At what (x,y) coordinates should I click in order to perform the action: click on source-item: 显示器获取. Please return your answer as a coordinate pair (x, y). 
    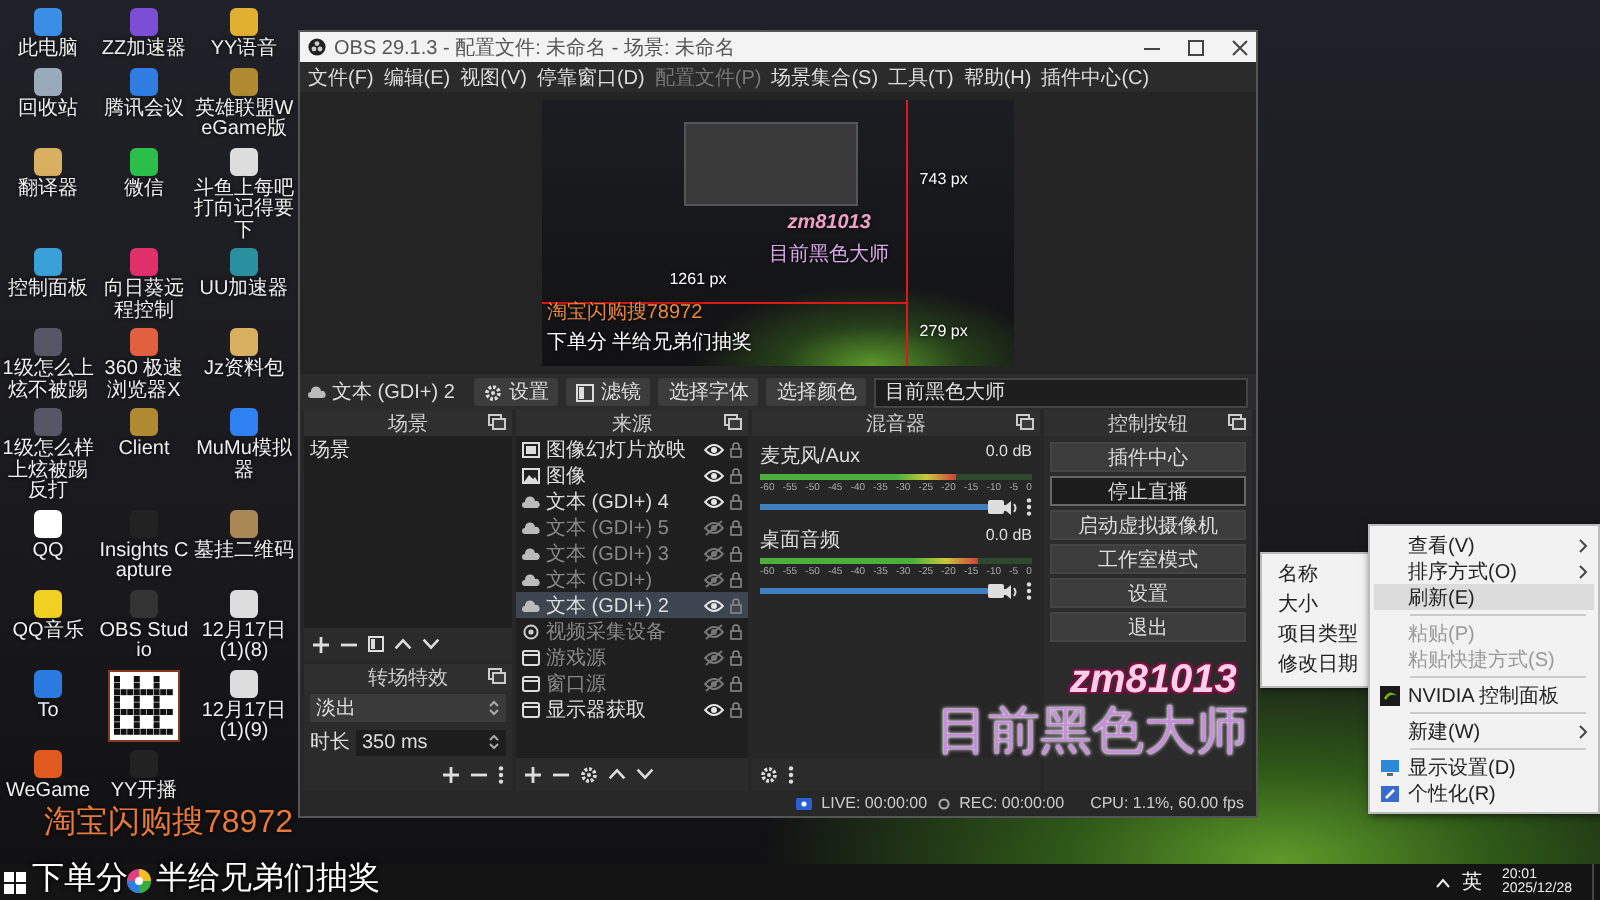
    Looking at the image, I should click on (622, 709).